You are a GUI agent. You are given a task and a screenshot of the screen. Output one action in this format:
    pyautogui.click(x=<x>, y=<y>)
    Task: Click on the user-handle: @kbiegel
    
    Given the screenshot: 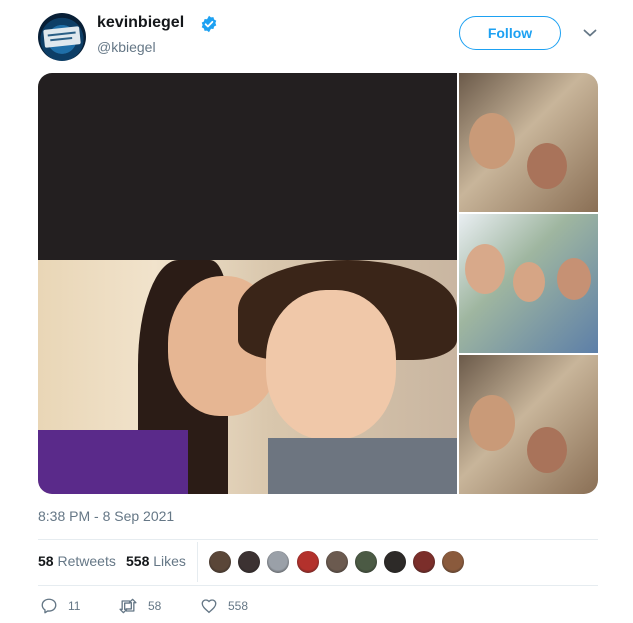 What is the action you would take?
    pyautogui.click(x=126, y=47)
    